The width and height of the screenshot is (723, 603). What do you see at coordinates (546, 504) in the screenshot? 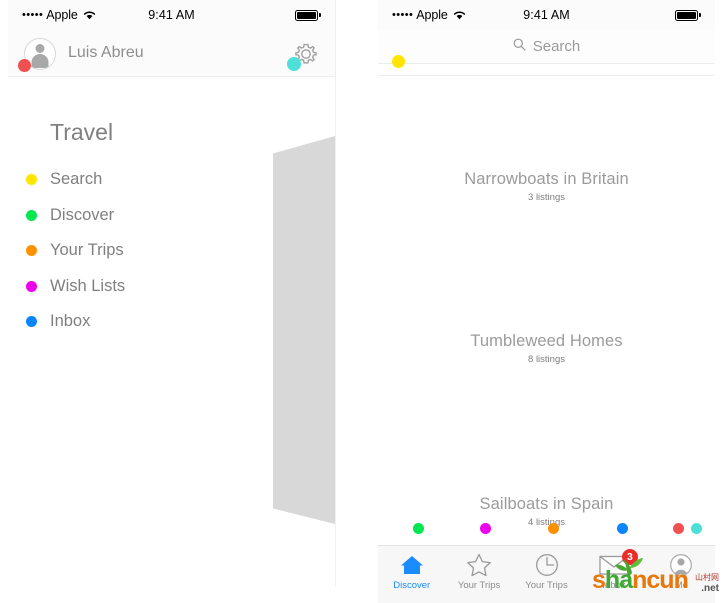
I see `card-title: Sailboats in Spain` at bounding box center [546, 504].